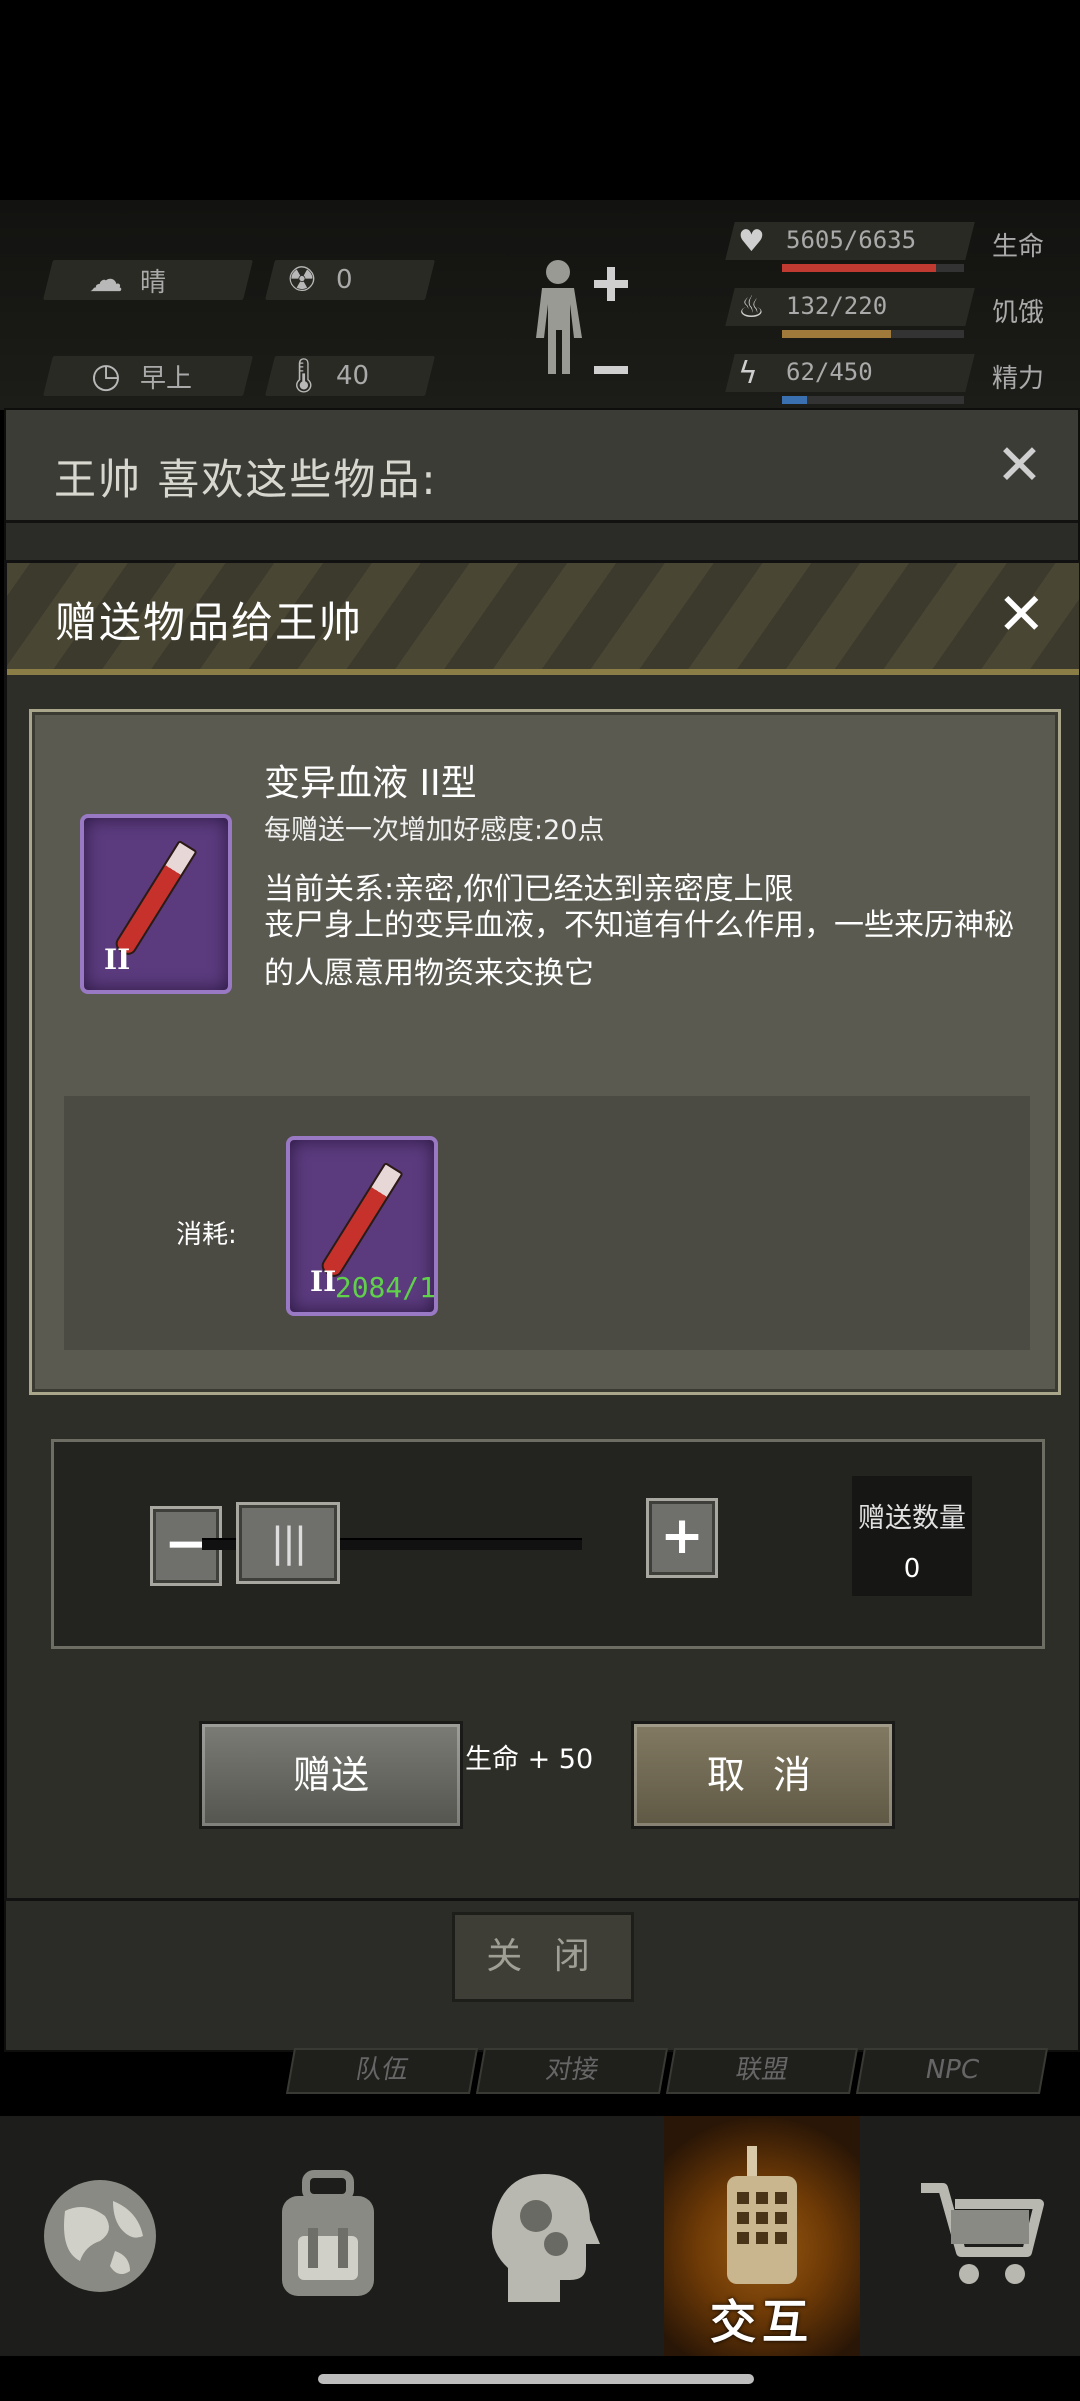 The image size is (1080, 2401). What do you see at coordinates (302, 280) in the screenshot?
I see `radiation-icon: ☢` at bounding box center [302, 280].